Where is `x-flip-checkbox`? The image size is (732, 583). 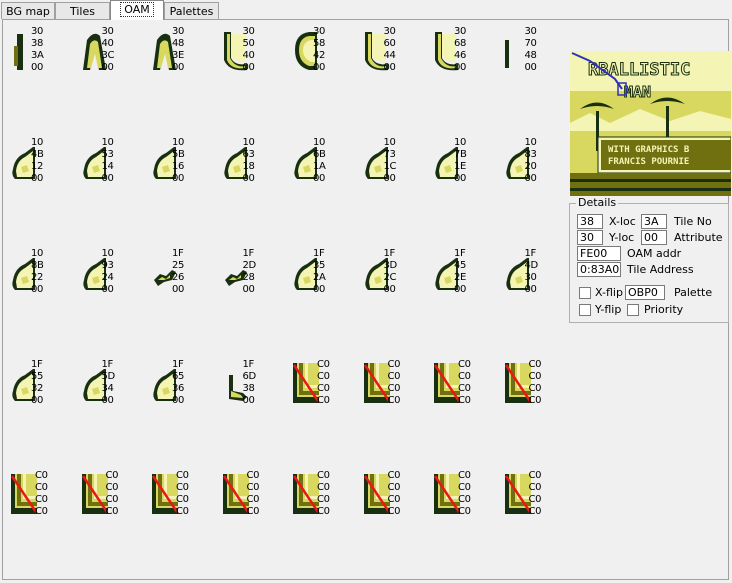
x-flip-checkbox is located at coordinates (585, 293).